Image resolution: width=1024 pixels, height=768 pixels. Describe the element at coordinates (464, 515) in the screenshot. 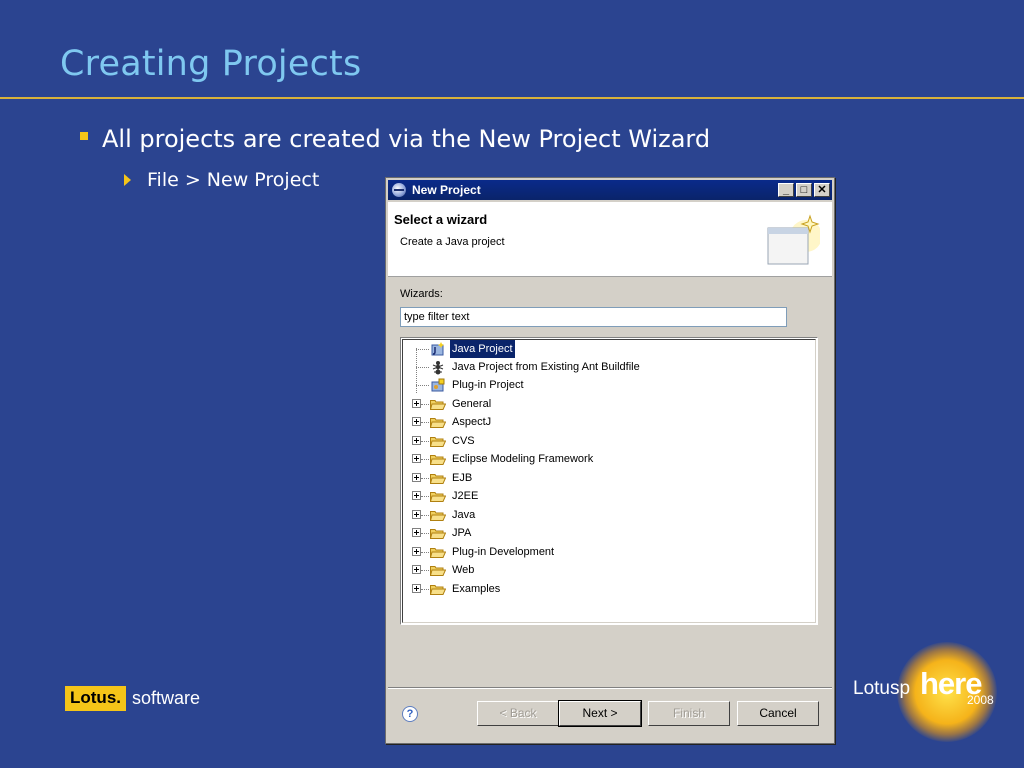

I see `tree-item-label: Java` at that location.